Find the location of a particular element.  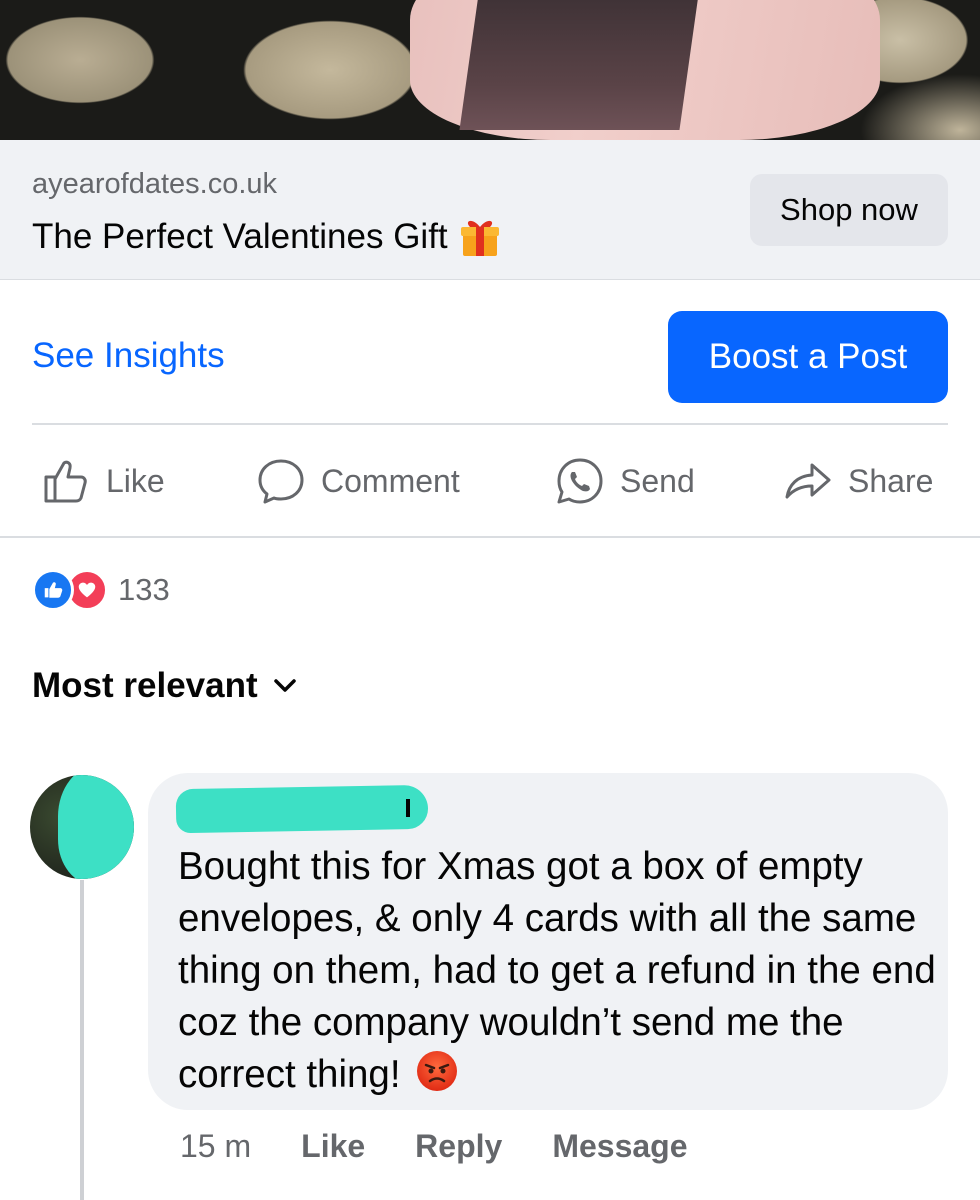

name-fragment is located at coordinates (408, 808).